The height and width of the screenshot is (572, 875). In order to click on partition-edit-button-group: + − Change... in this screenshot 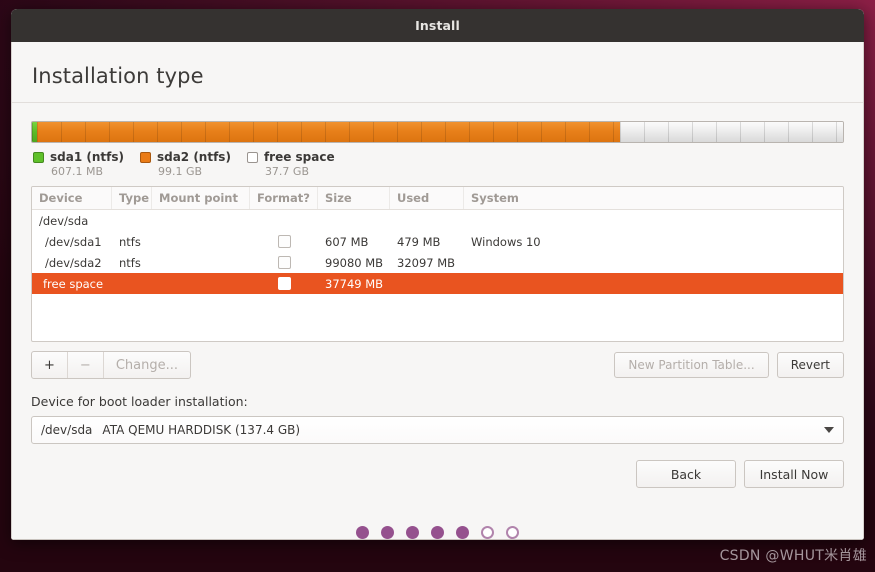, I will do `click(111, 365)`.